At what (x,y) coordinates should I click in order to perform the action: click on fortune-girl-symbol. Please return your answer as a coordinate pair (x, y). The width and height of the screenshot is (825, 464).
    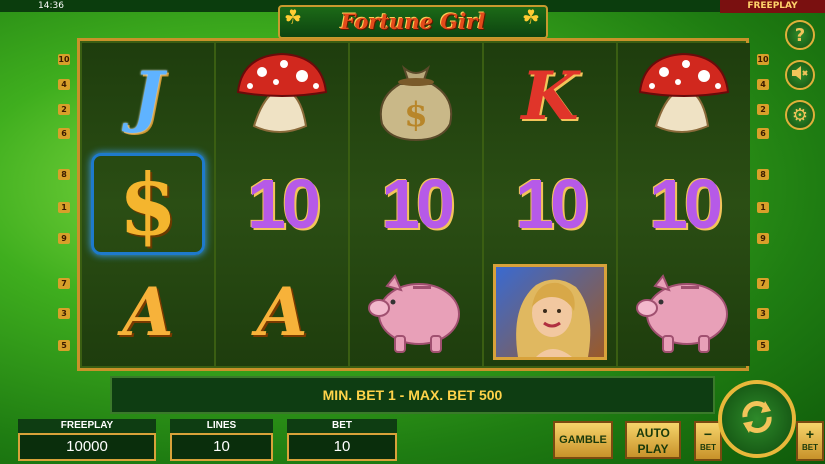
    Looking at the image, I should click on (550, 312).